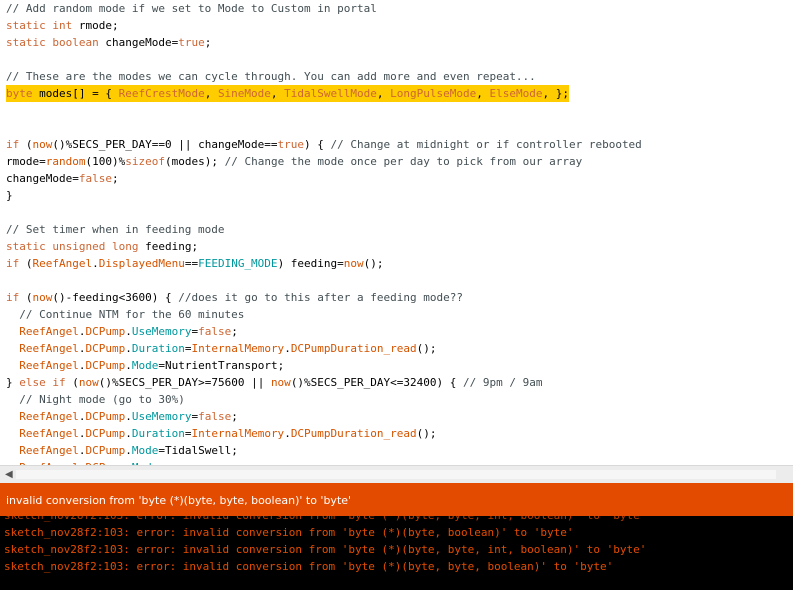  What do you see at coordinates (9, 474) in the screenshot?
I see `scroll-left-icon: ◀` at bounding box center [9, 474].